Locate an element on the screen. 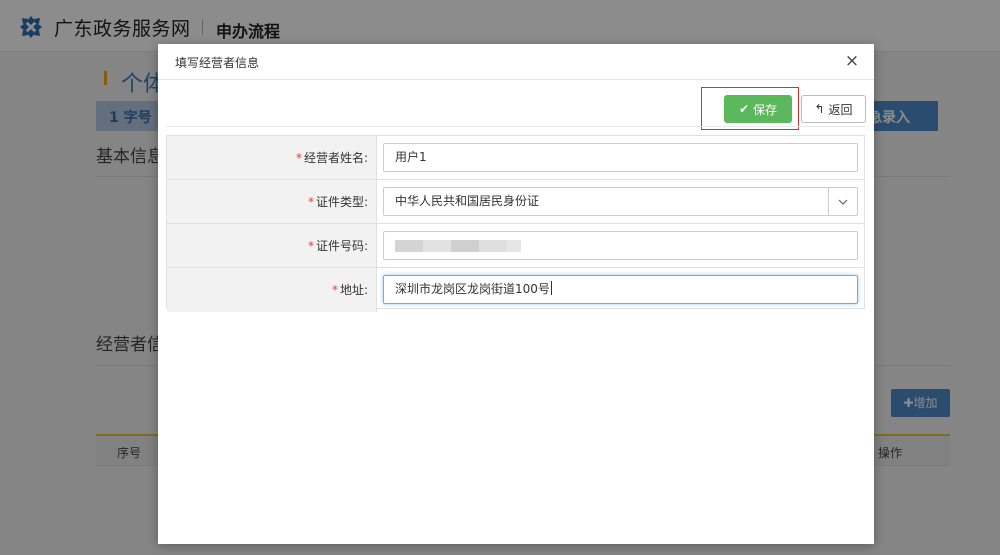 This screenshot has height=555, width=1000. form-row-id-number: * 证件号码: is located at coordinates (515, 246).